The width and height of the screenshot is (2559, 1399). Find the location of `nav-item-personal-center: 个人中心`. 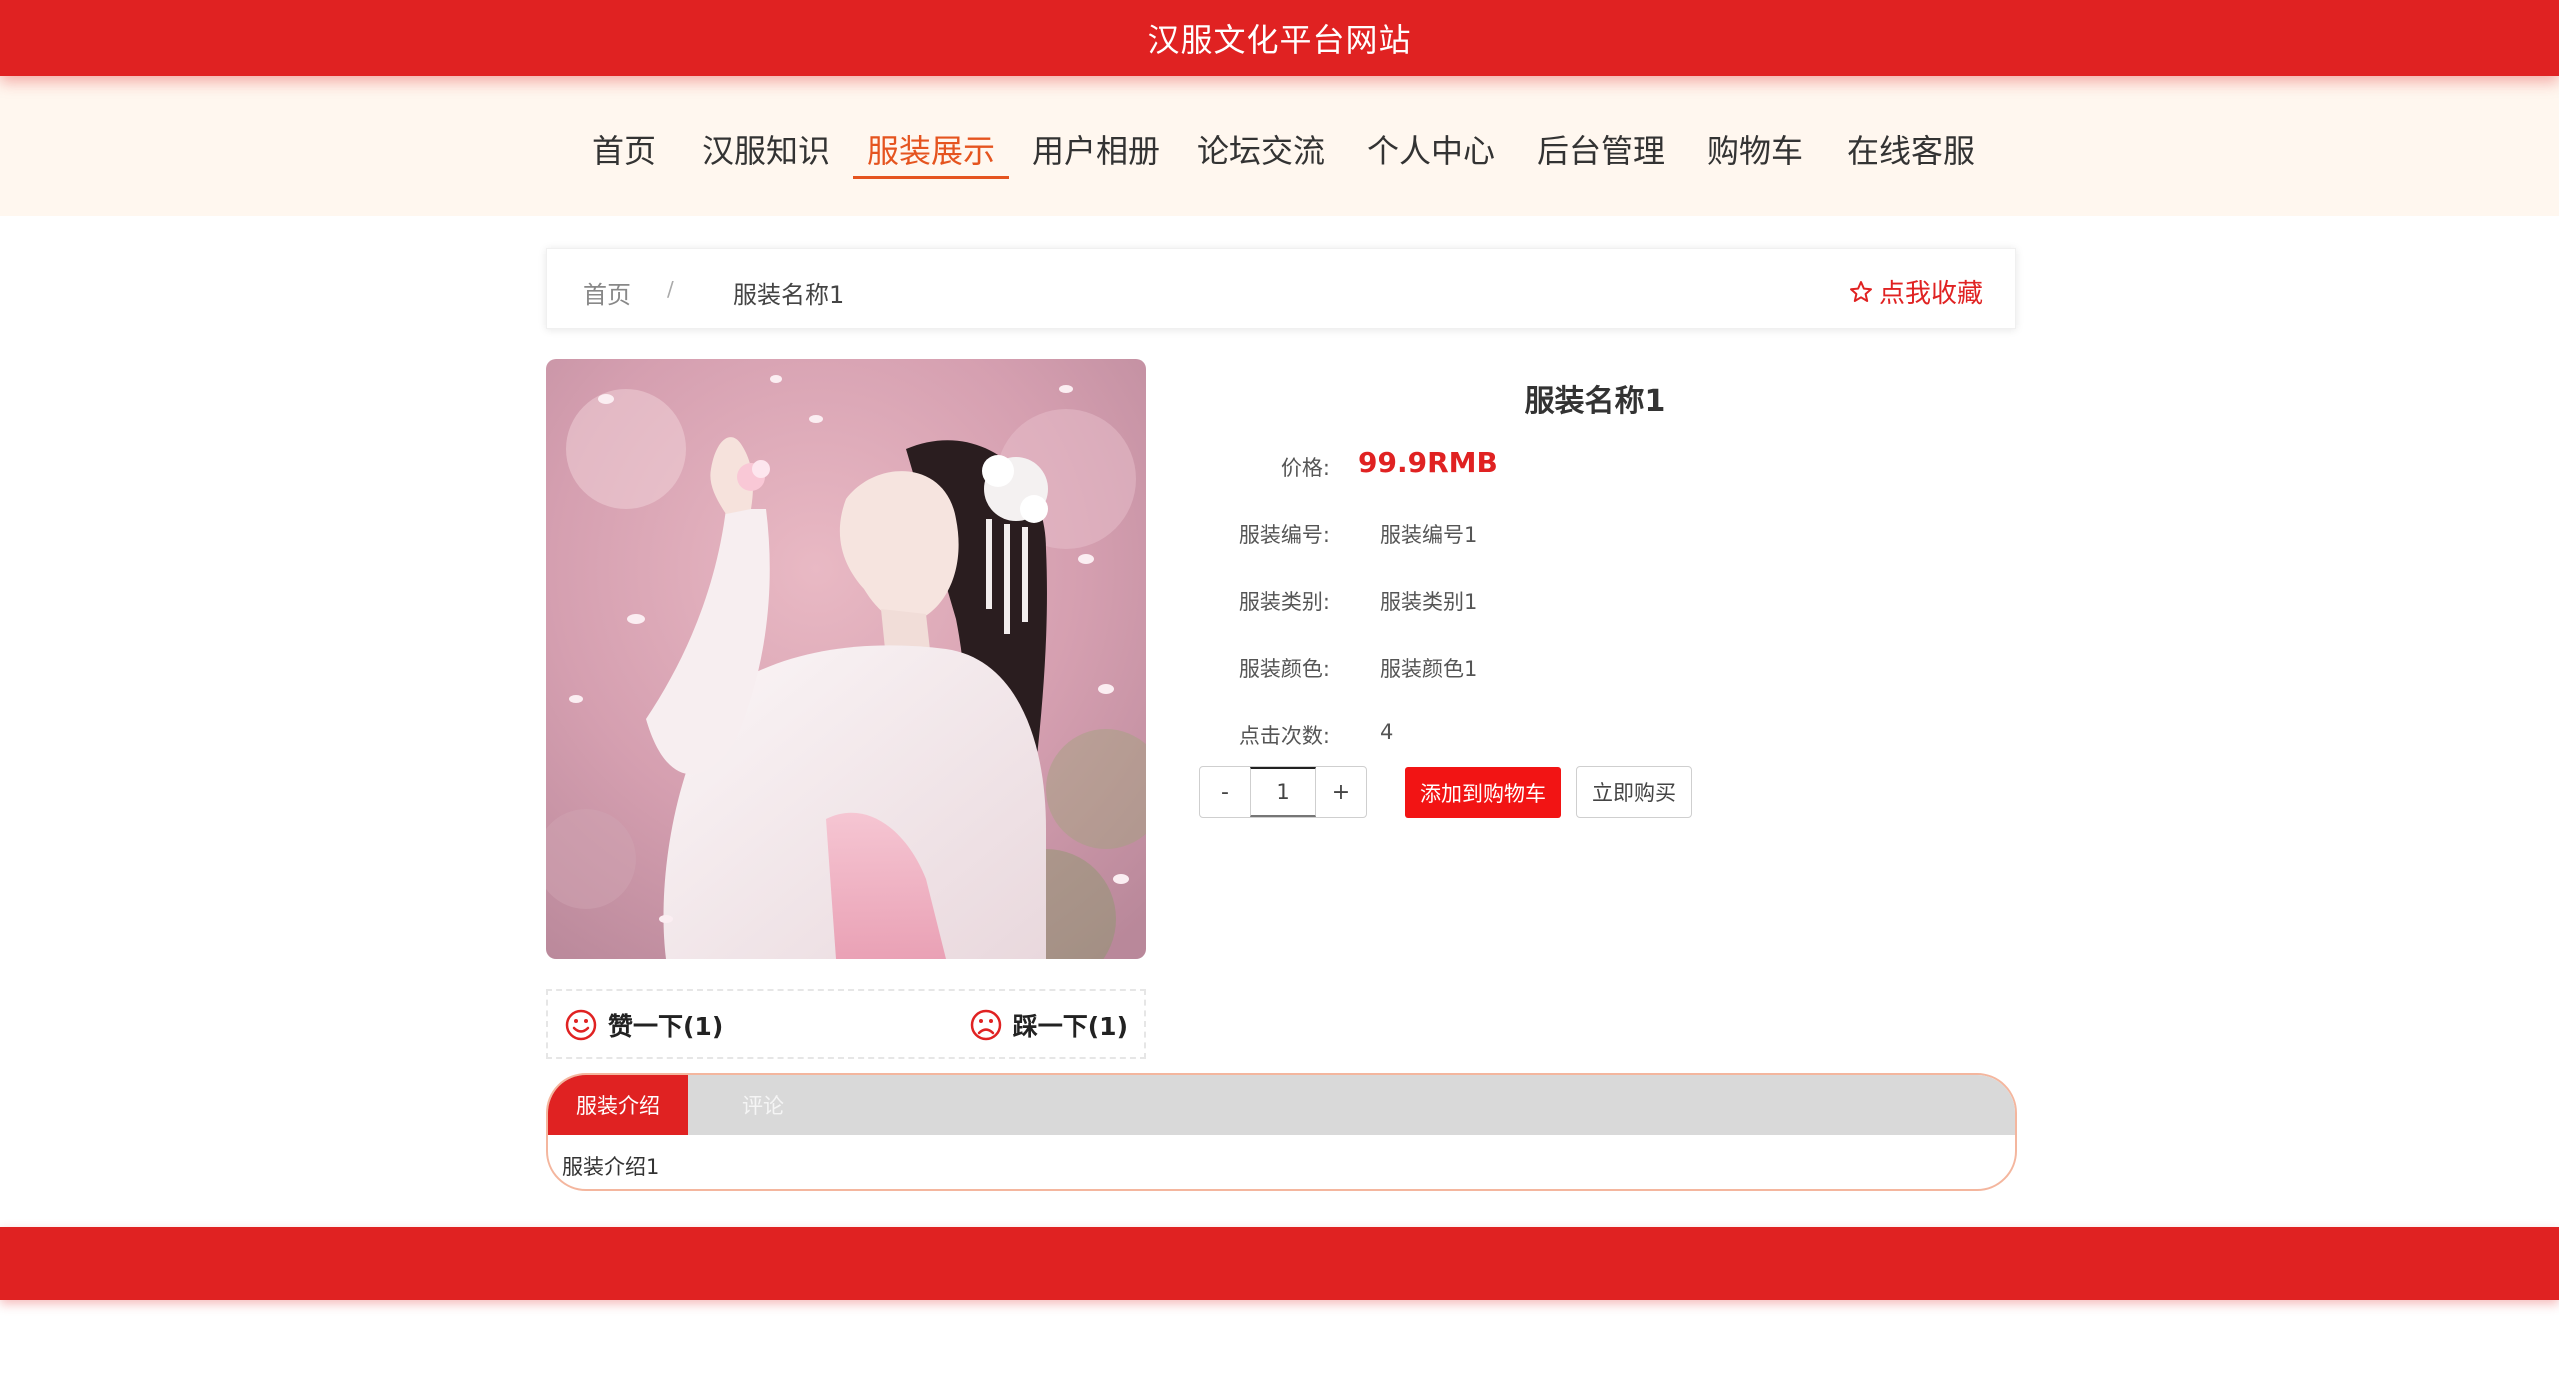

nav-item-personal-center: 个人中心 is located at coordinates (1431, 152).